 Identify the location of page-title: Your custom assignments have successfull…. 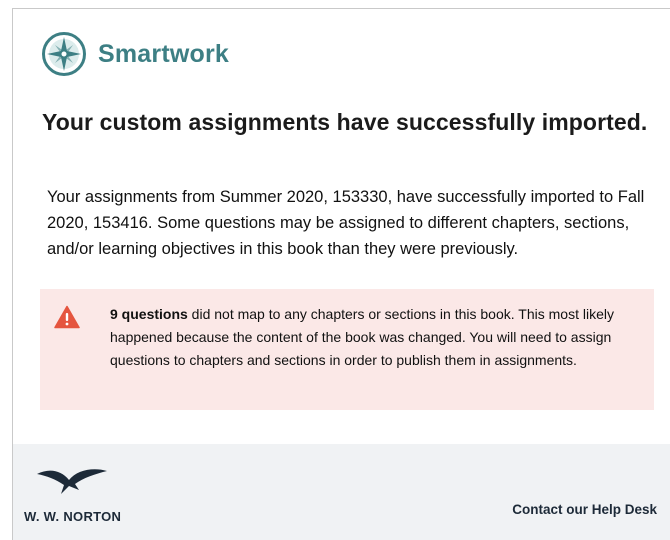
(345, 122).